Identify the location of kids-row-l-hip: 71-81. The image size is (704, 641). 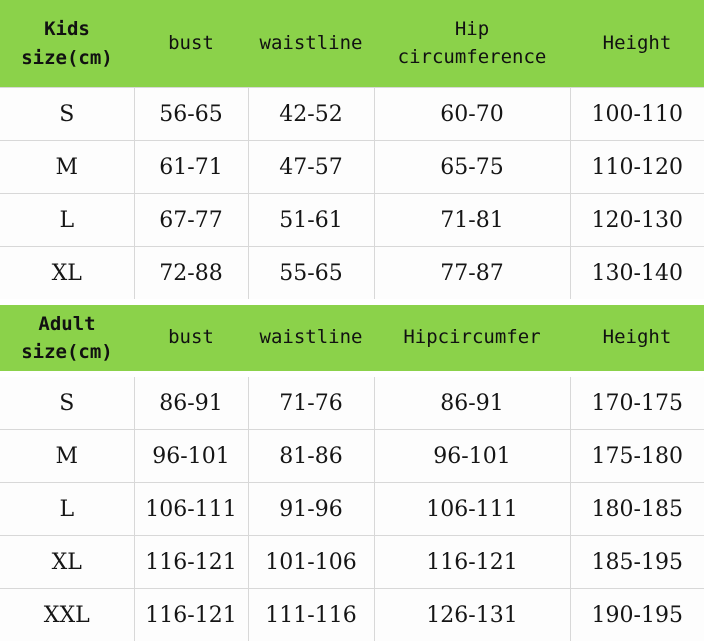
(472, 220).